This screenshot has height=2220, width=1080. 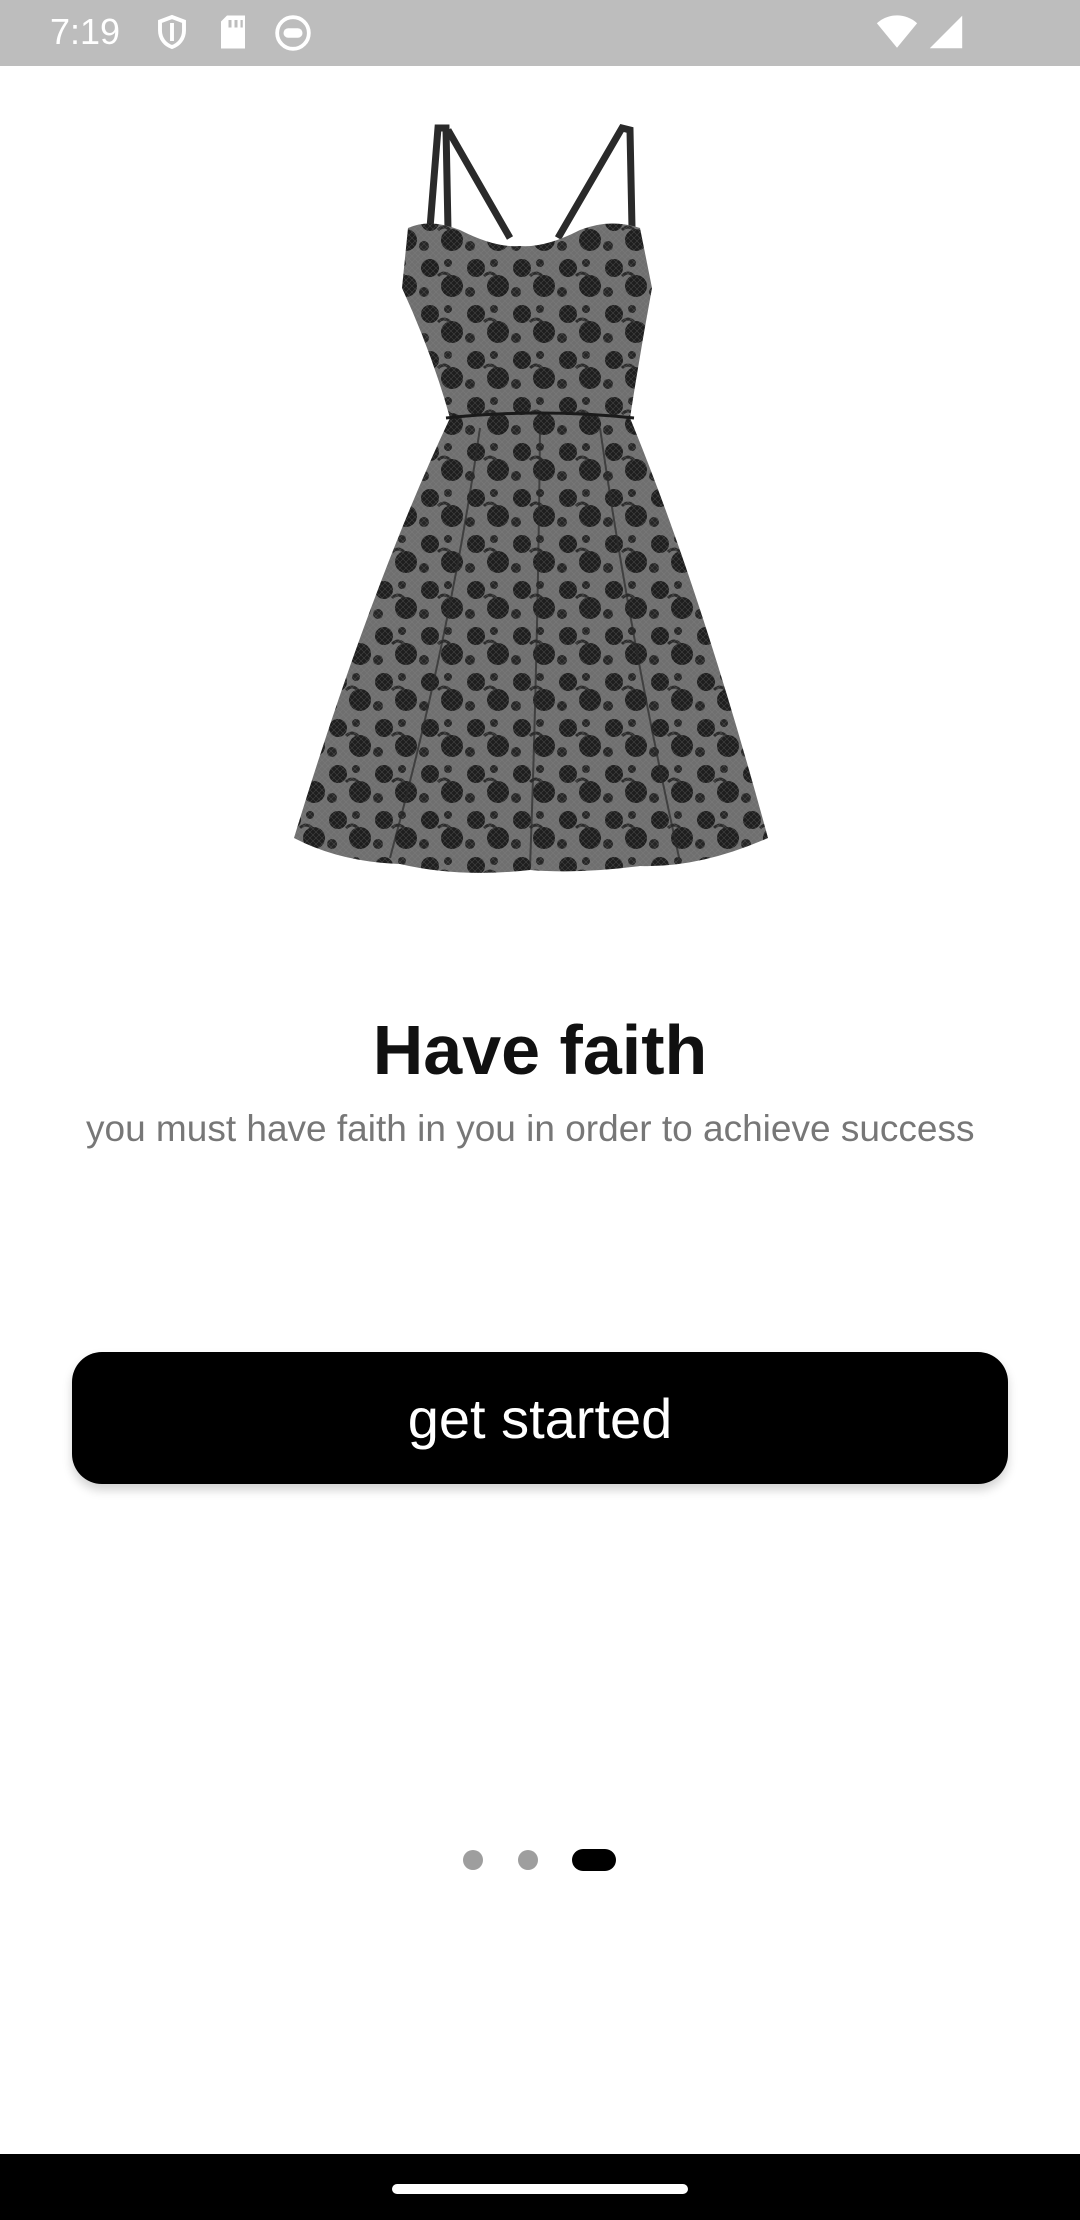 What do you see at coordinates (594, 1860) in the screenshot?
I see `page-dot-3-active` at bounding box center [594, 1860].